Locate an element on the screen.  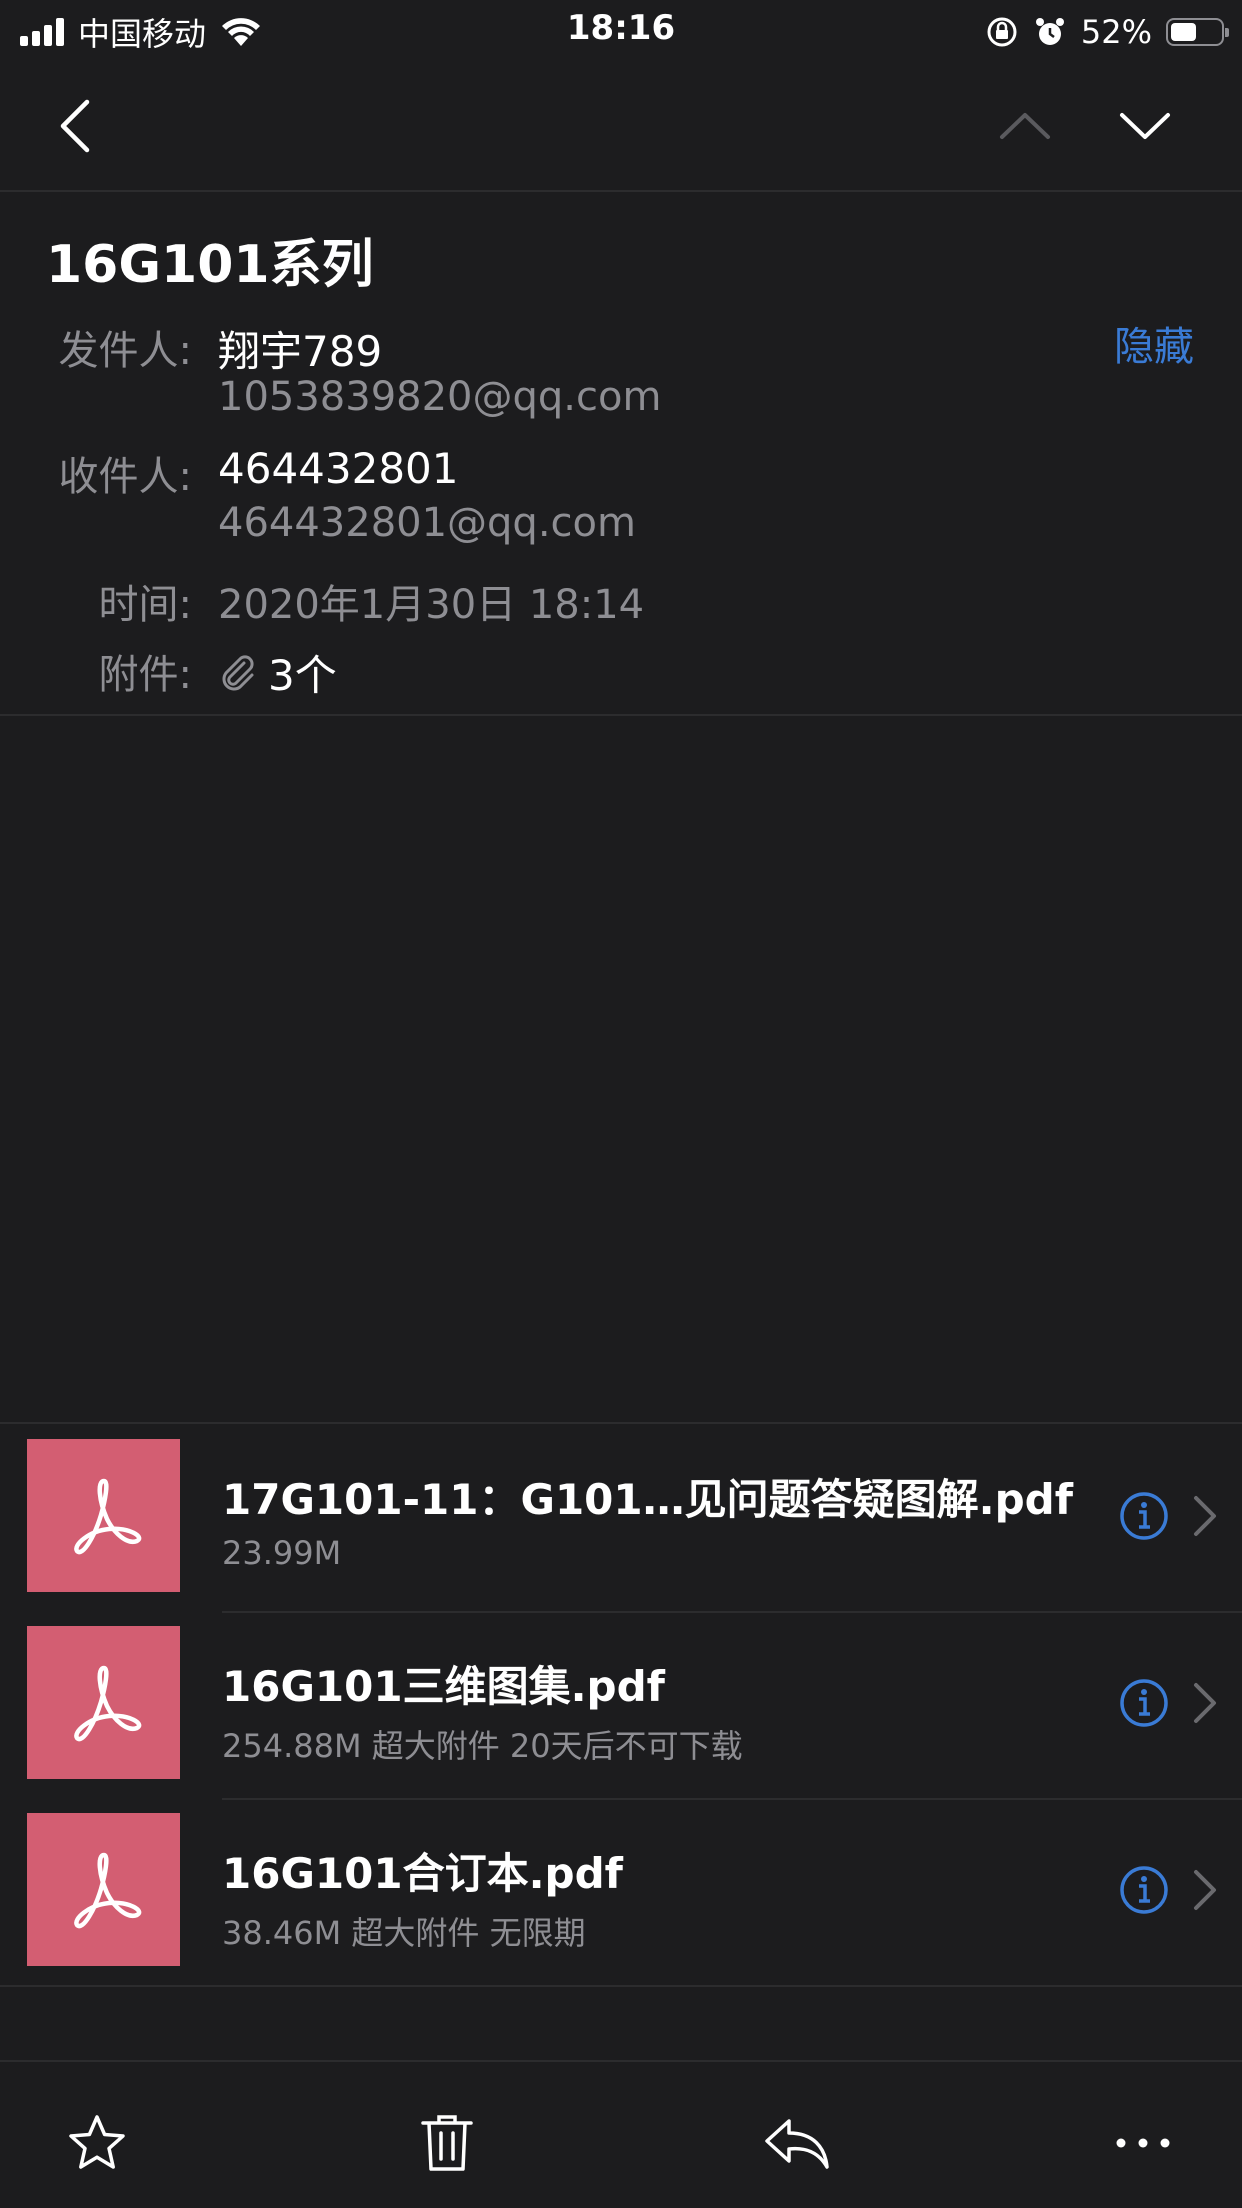
bottom-toolbar is located at coordinates (621, 2134).